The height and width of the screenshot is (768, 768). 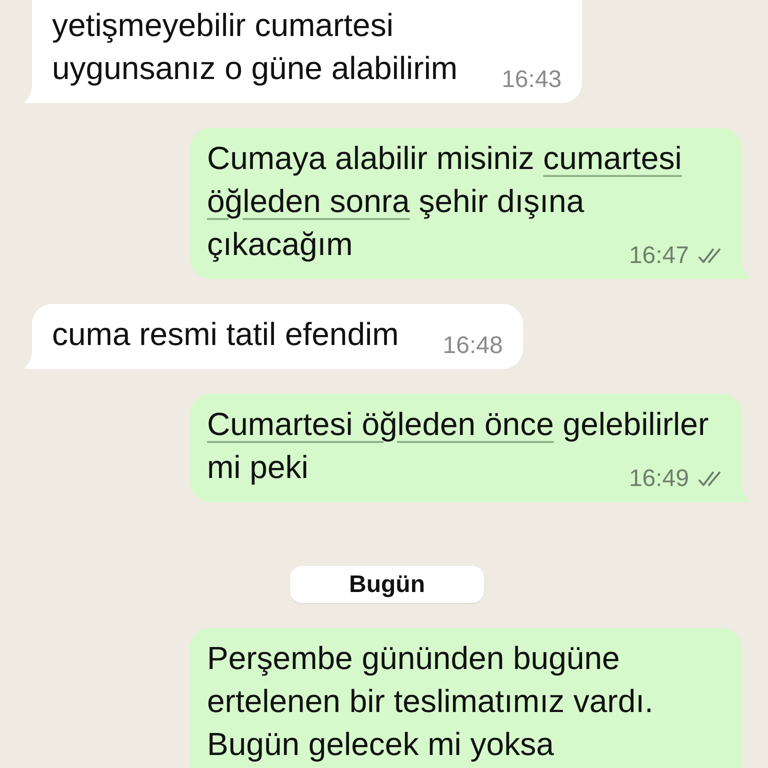 I want to click on message-text: Perşembe gününden bugüne, so click(x=414, y=658).